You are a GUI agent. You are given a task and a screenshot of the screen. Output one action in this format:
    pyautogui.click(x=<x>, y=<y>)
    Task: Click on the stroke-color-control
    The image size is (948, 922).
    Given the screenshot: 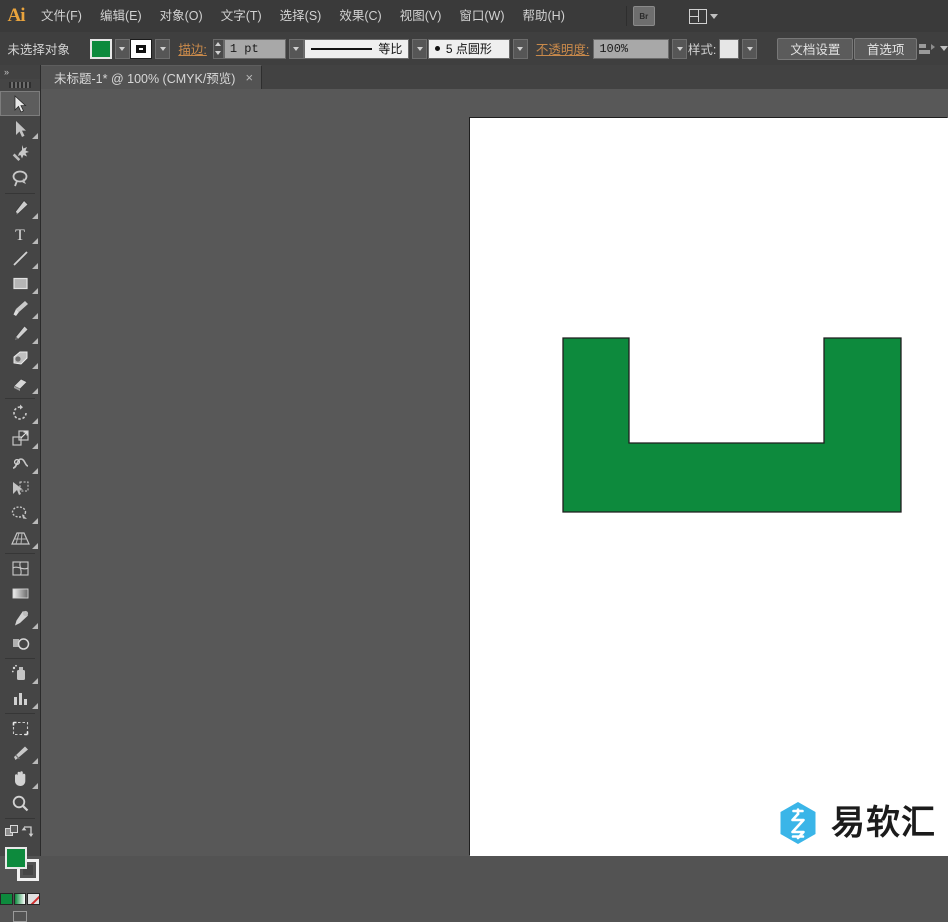 What is the action you would take?
    pyautogui.click(x=150, y=49)
    